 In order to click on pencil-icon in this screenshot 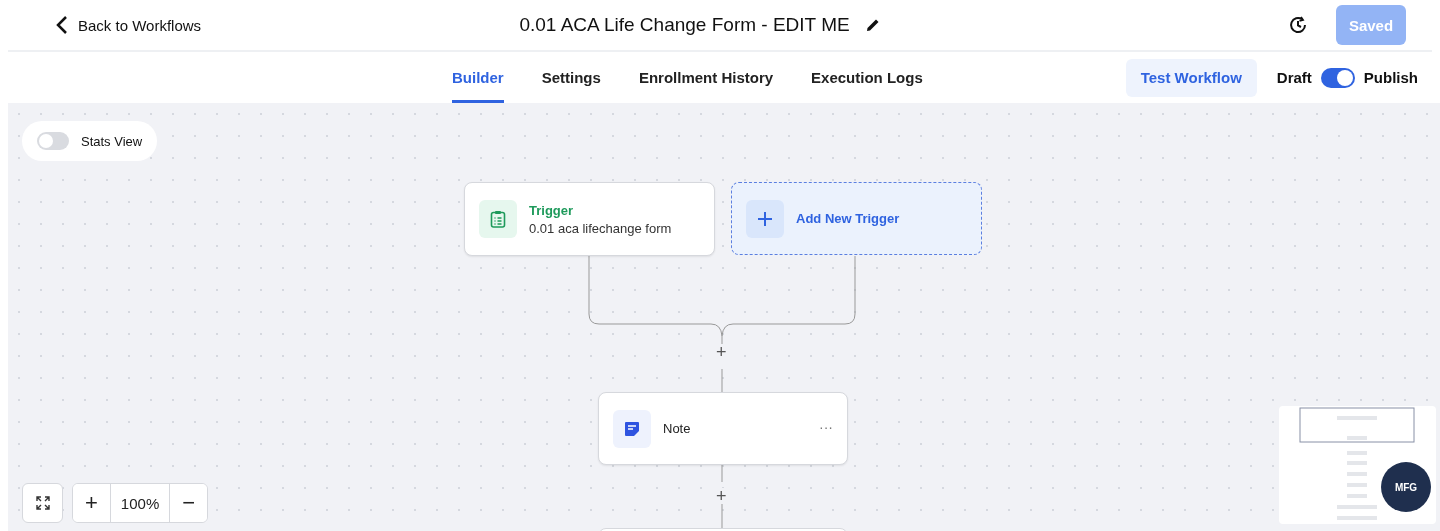, I will do `click(872, 25)`.